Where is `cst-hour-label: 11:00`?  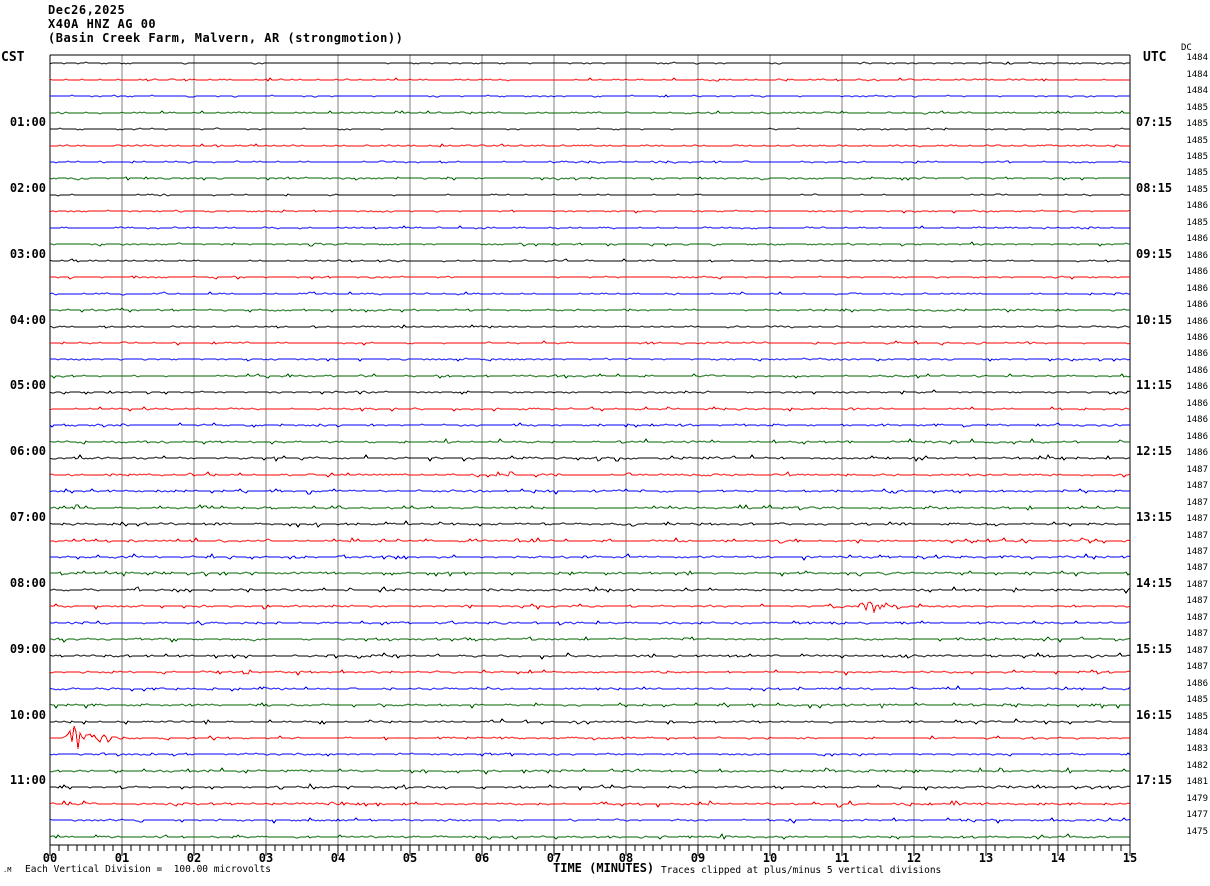 cst-hour-label: 11:00 is located at coordinates (27, 780).